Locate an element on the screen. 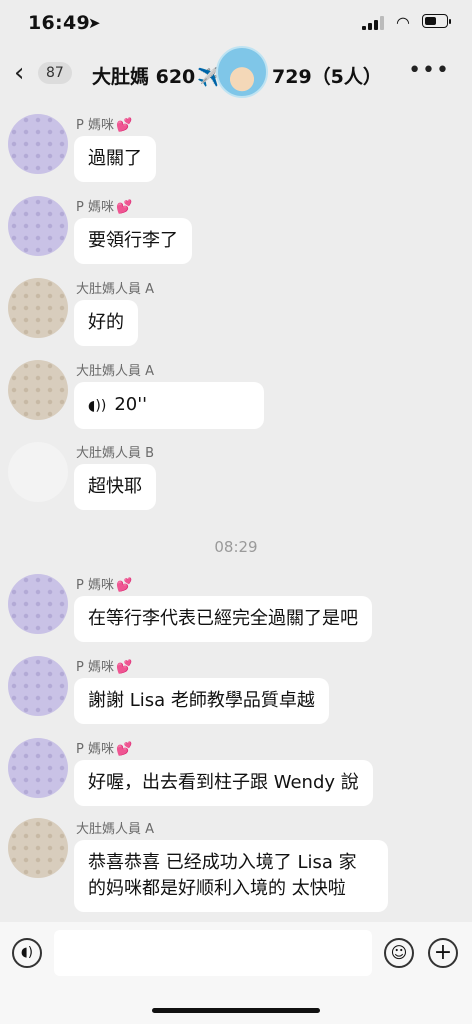 This screenshot has width=472, height=1024. location-arrow-icon: ➤ is located at coordinates (94, 23).